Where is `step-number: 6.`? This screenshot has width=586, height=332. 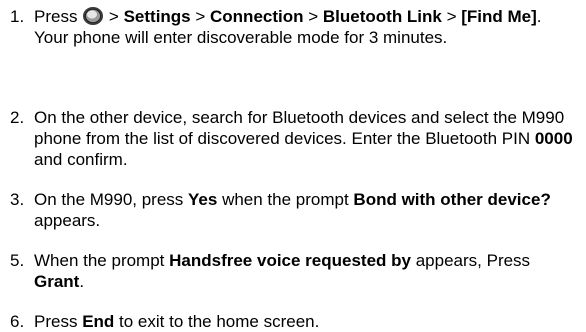
step-number: 6. is located at coordinates (17, 321).